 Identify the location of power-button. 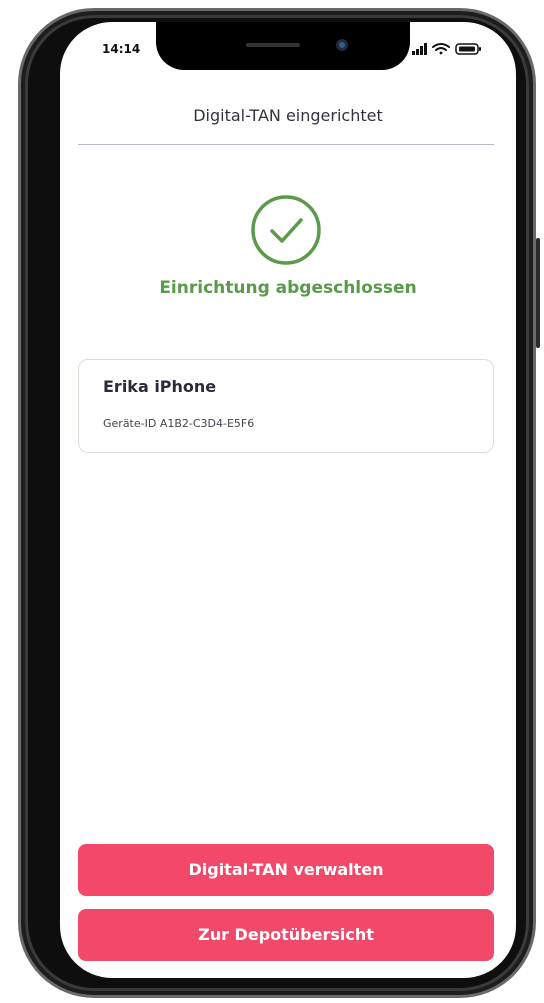
(538, 293).